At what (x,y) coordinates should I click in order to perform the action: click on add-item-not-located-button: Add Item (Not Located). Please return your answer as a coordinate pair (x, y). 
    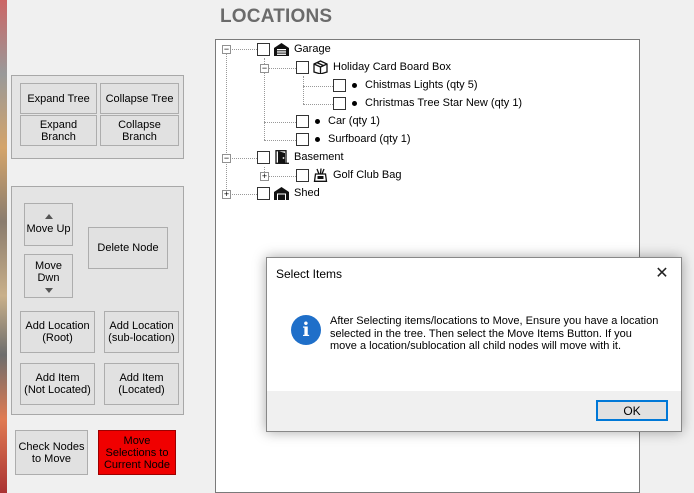
    Looking at the image, I should click on (57, 384).